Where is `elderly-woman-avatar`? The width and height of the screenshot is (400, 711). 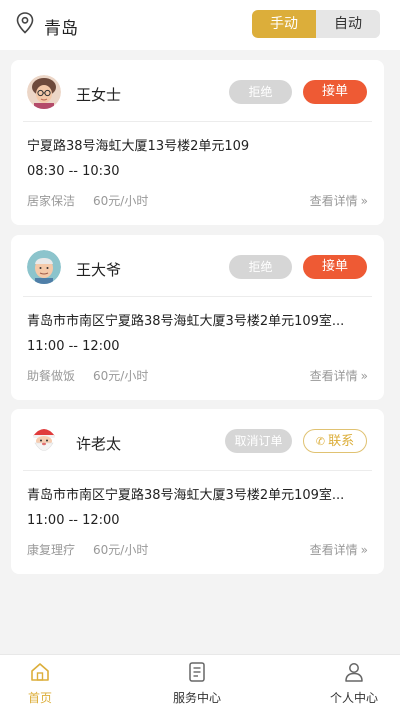 elderly-woman-avatar is located at coordinates (44, 92).